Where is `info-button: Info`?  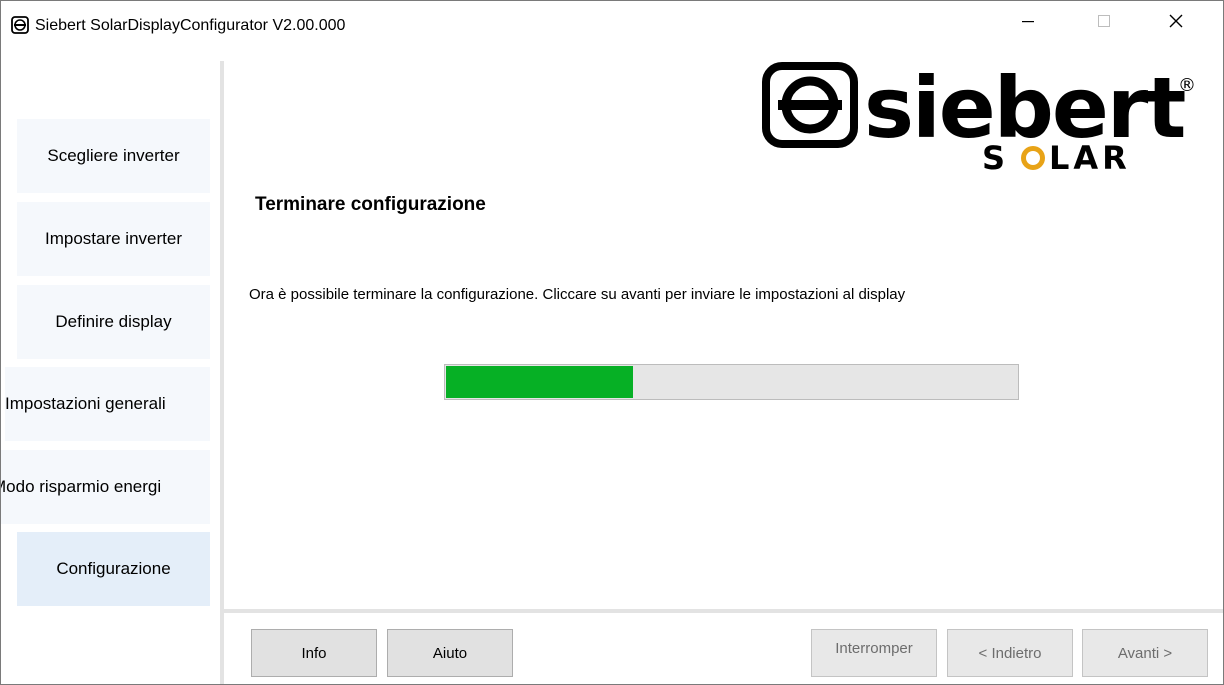 info-button: Info is located at coordinates (314, 653).